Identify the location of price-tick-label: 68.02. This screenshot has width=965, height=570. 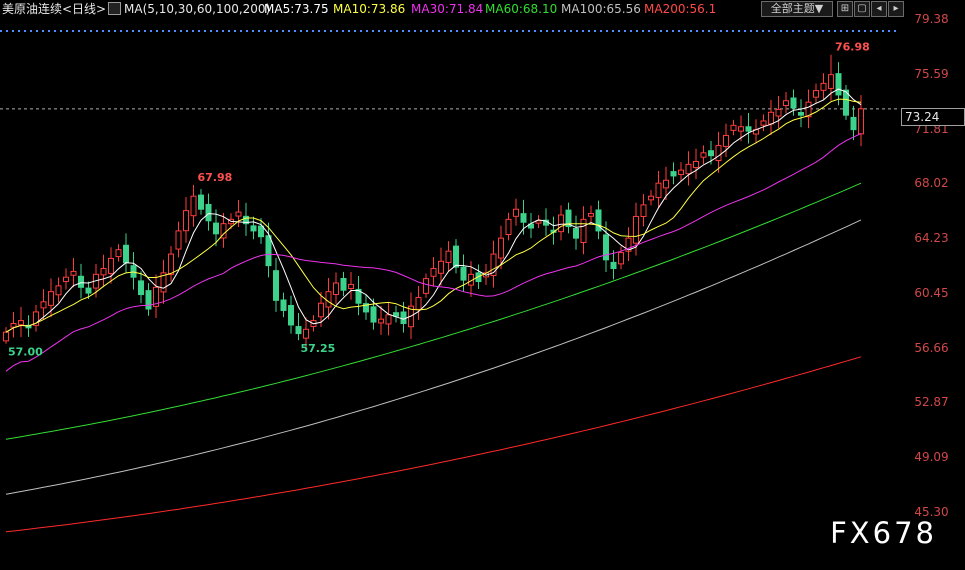
(931, 183).